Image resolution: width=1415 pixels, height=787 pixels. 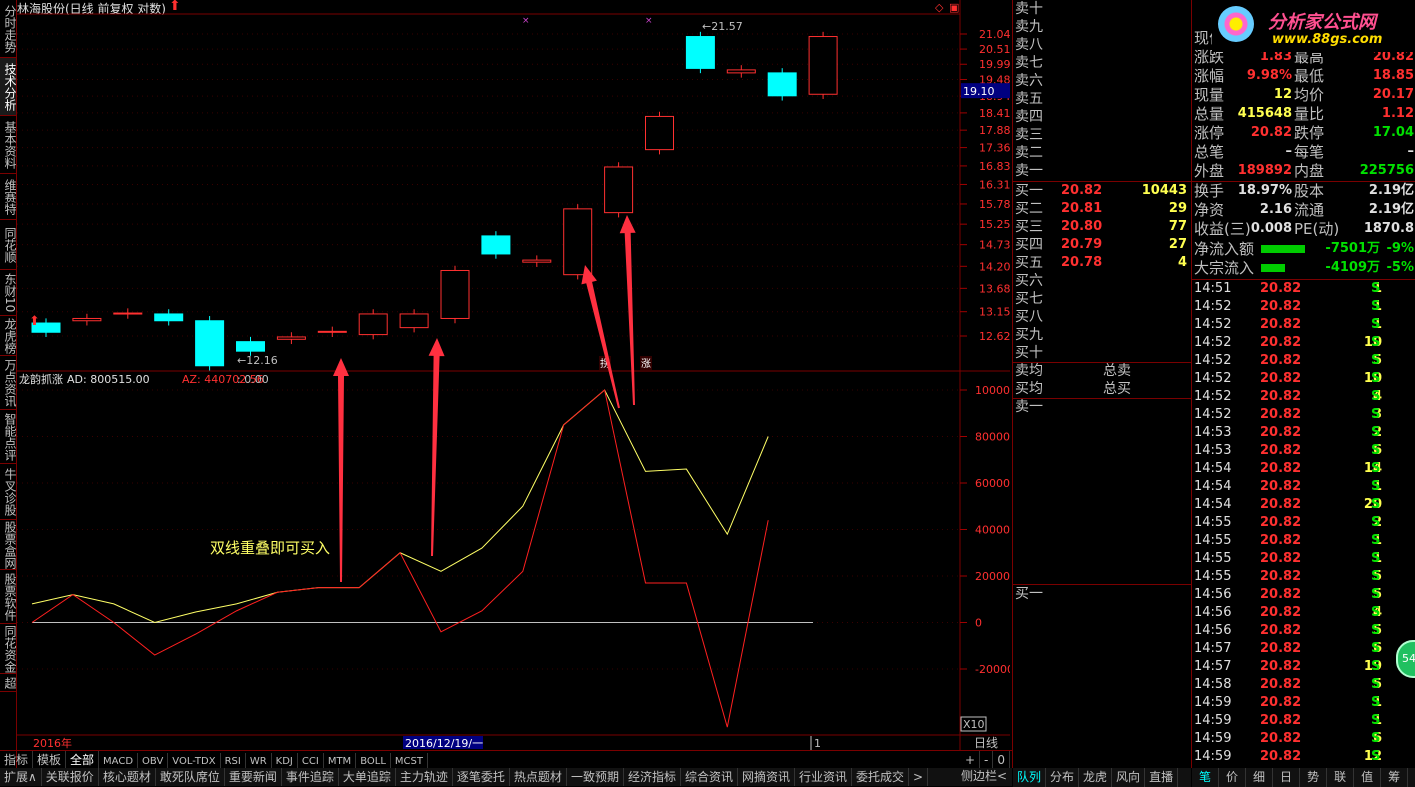 I want to click on left-tab-3: 维赛特, so click(x=8, y=197).